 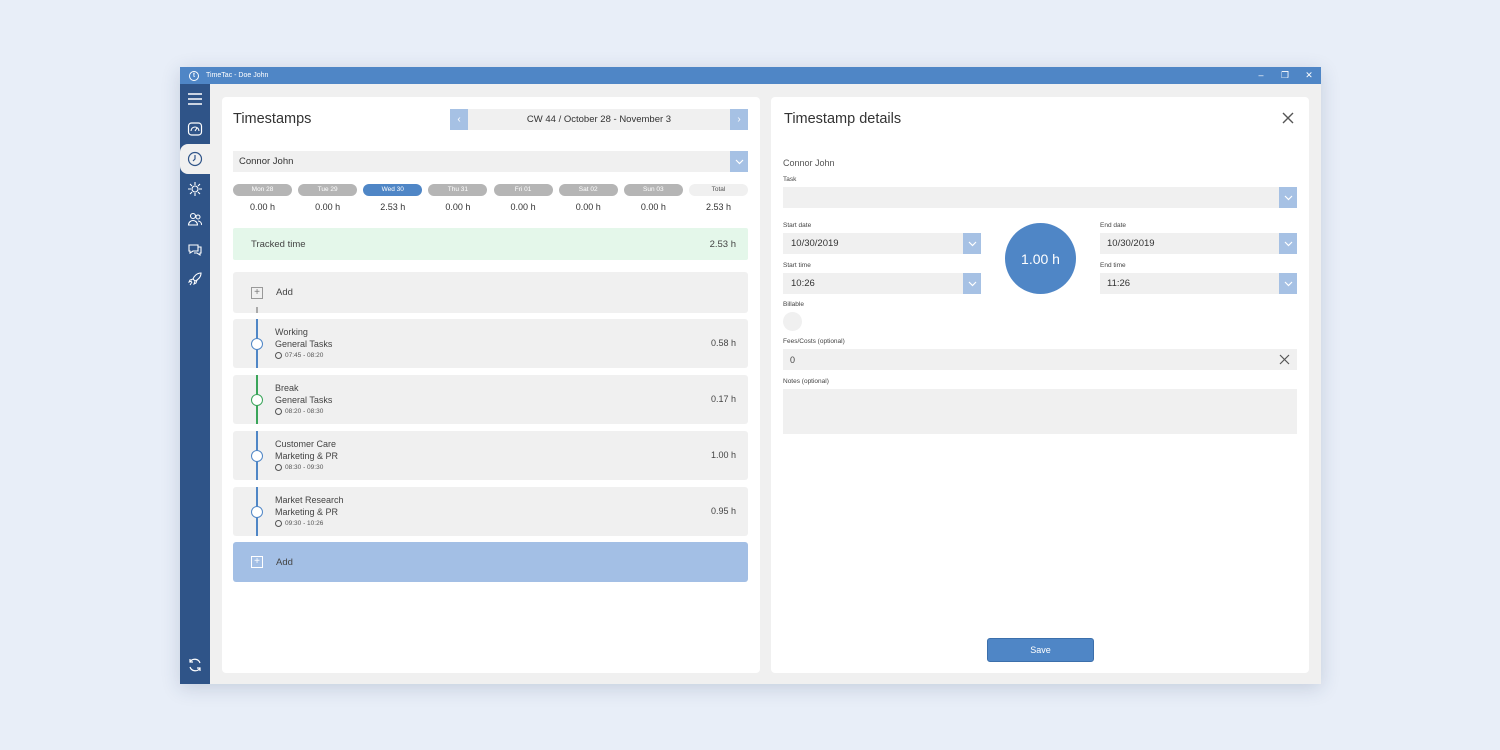 I want to click on entry-time: 07:45 - 08:20, so click(x=299, y=355).